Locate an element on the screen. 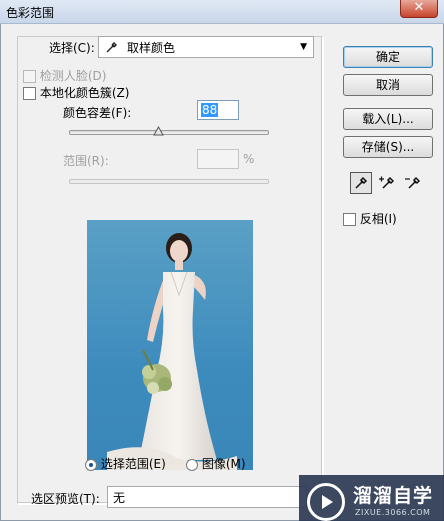  close-icon: ✕ is located at coordinates (419, 7).